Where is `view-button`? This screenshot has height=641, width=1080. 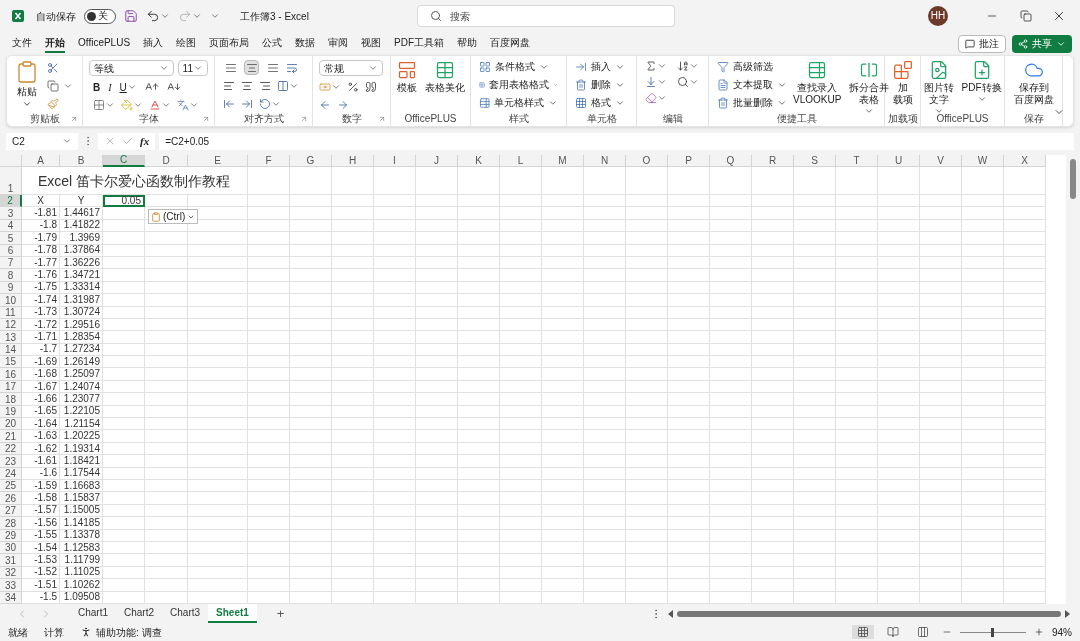
view-button is located at coordinates (863, 632).